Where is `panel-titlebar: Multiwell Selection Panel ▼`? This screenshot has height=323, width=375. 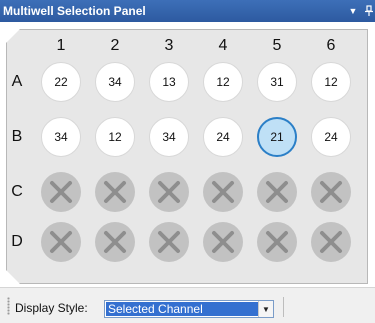 panel-titlebar: Multiwell Selection Panel ▼ is located at coordinates (187, 11).